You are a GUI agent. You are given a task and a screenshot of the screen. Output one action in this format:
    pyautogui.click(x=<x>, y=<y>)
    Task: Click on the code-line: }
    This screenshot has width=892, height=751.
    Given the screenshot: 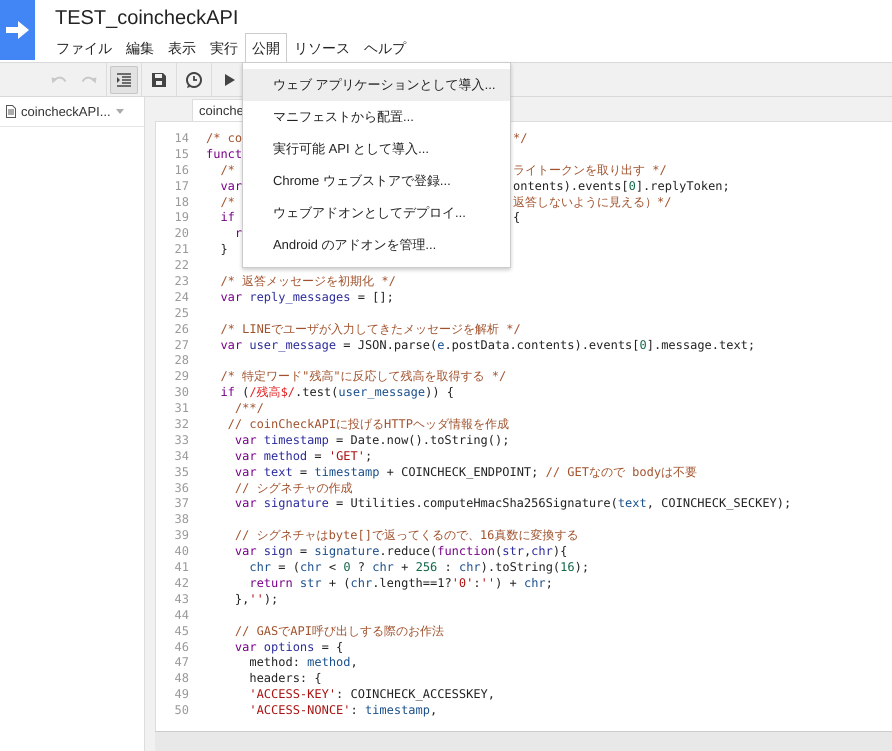 What is the action you would take?
    pyautogui.click(x=223, y=249)
    